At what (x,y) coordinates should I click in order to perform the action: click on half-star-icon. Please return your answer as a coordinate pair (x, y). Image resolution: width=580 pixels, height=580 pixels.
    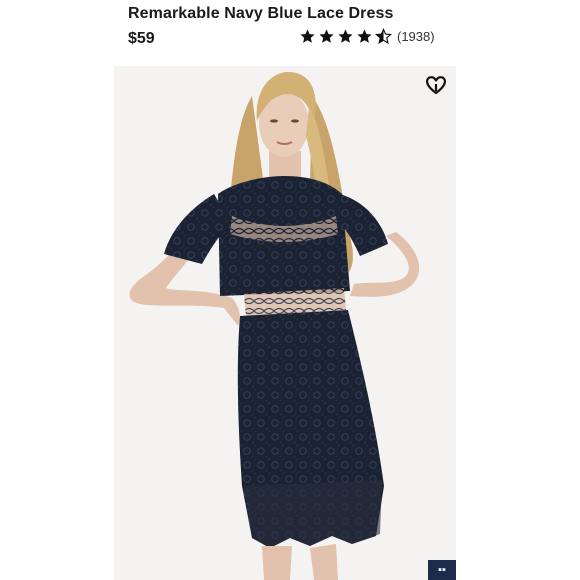
    Looking at the image, I should click on (383, 36).